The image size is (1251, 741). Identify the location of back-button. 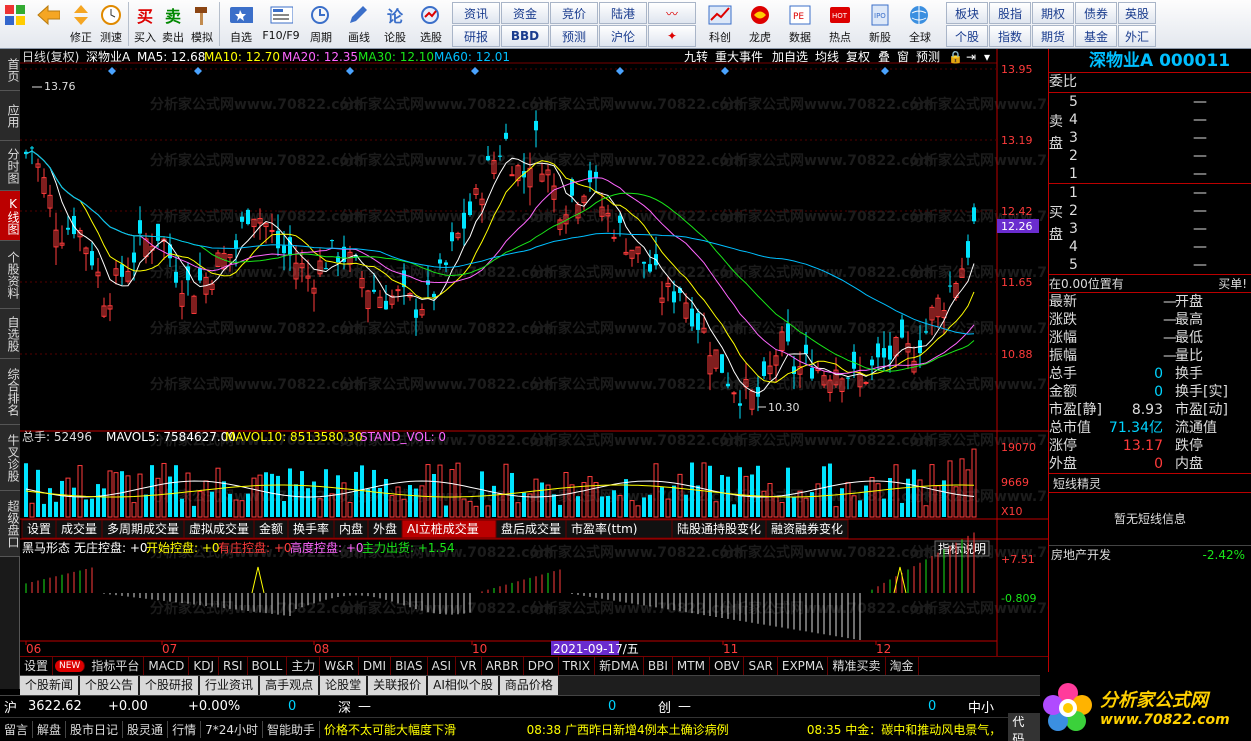
(48, 23).